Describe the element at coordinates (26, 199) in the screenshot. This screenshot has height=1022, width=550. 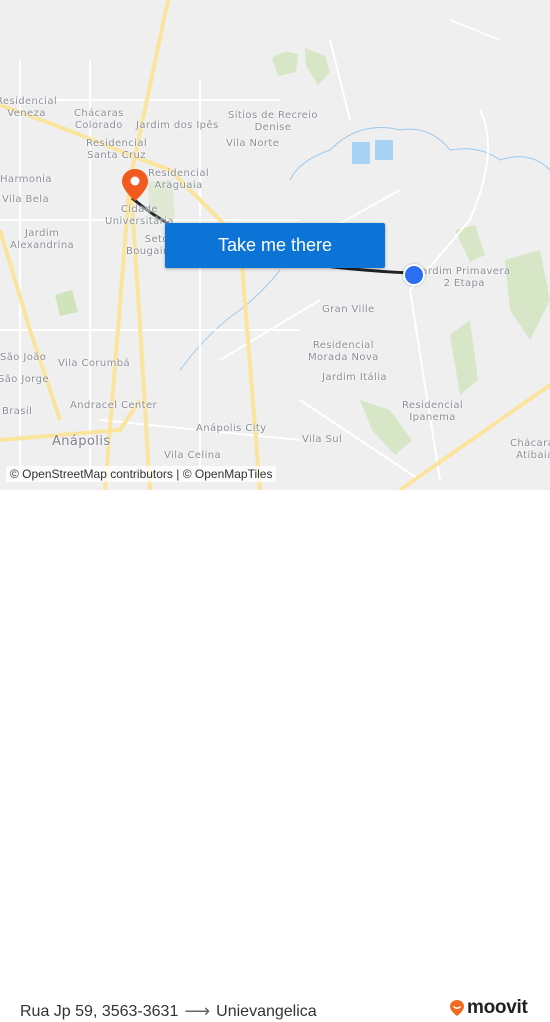
I see `map-label: Vila Bela` at that location.